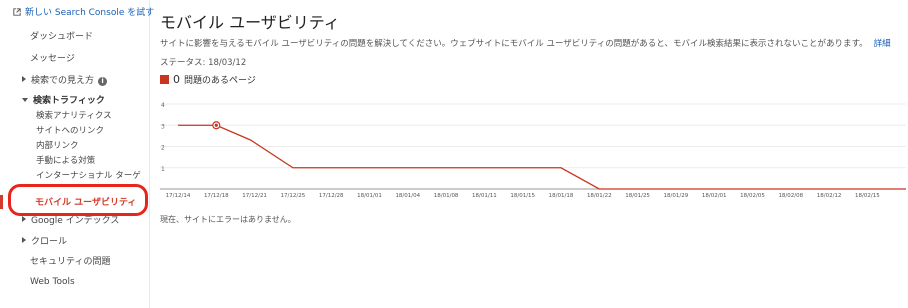 The height and width of the screenshot is (308, 908). I want to click on sidebar-item-search-traffic: 検索トラフィック, so click(63, 99).